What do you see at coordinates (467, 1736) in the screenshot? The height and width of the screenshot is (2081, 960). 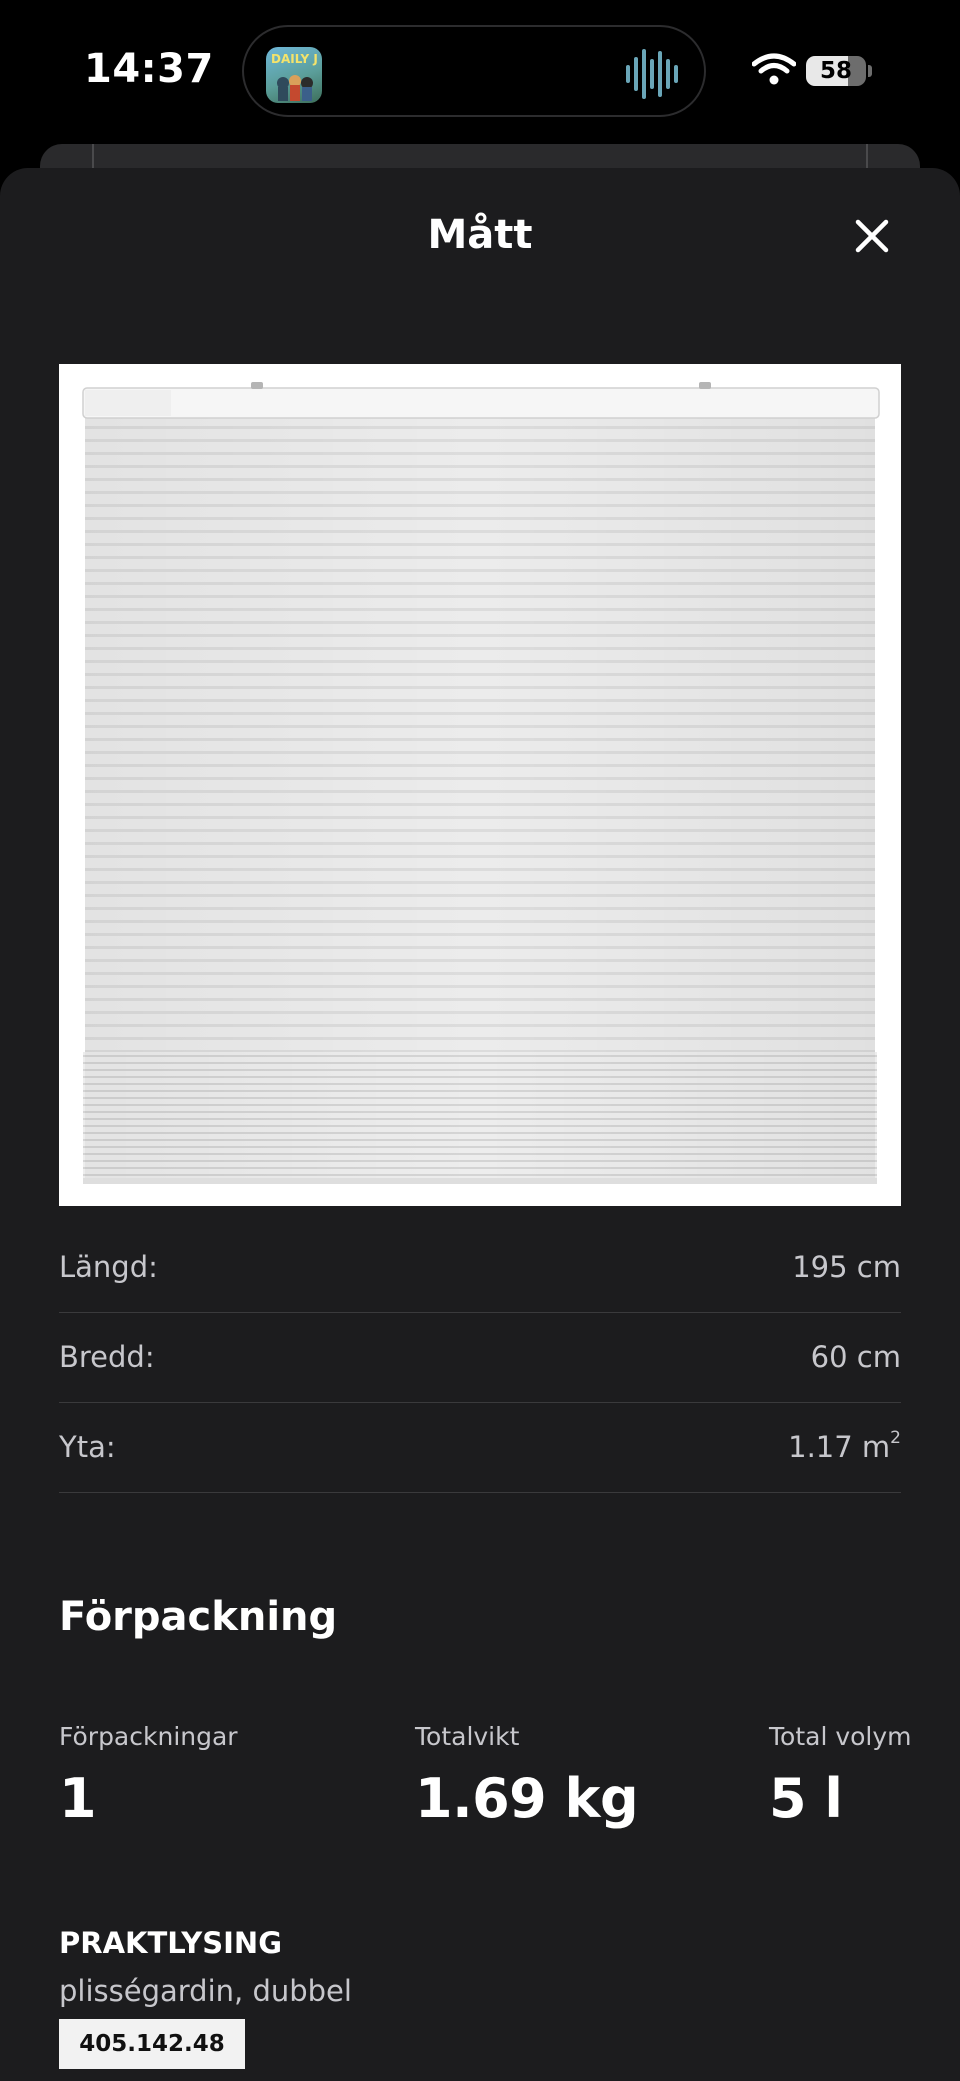 I see `stat-label: Totalvikt` at bounding box center [467, 1736].